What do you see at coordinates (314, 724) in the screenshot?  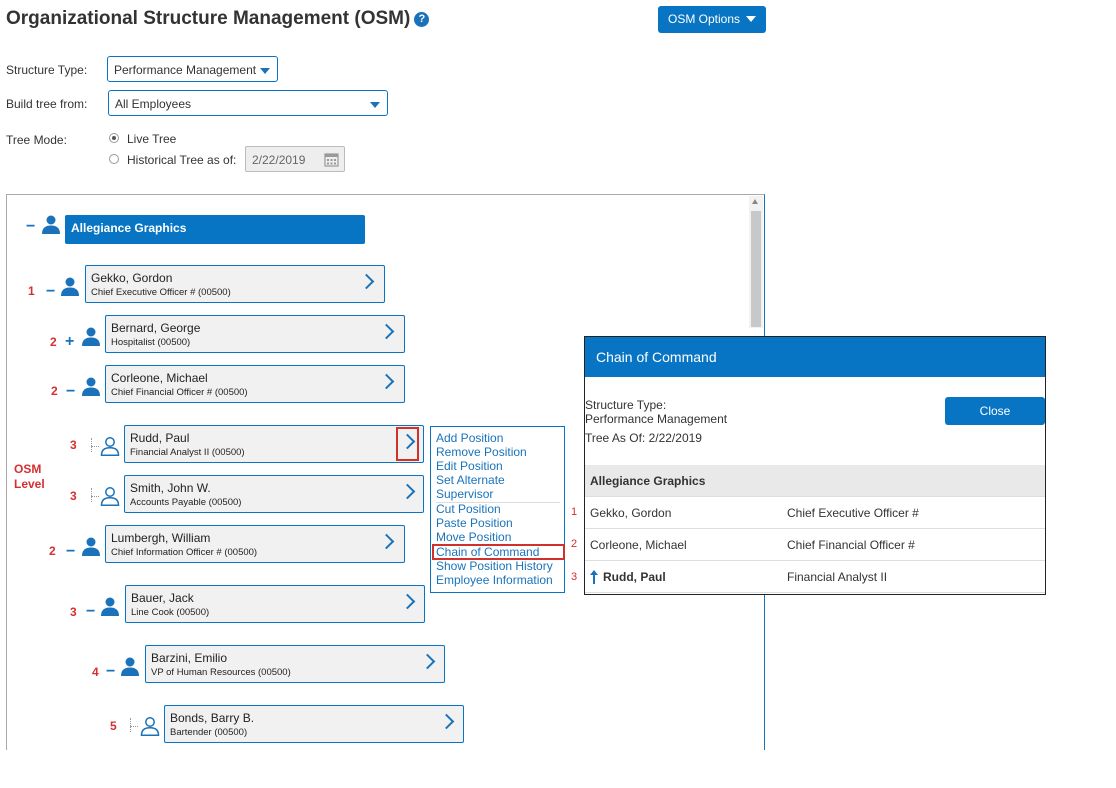 I see `org-node: Bonds, Barry B. Bartender (00500)` at bounding box center [314, 724].